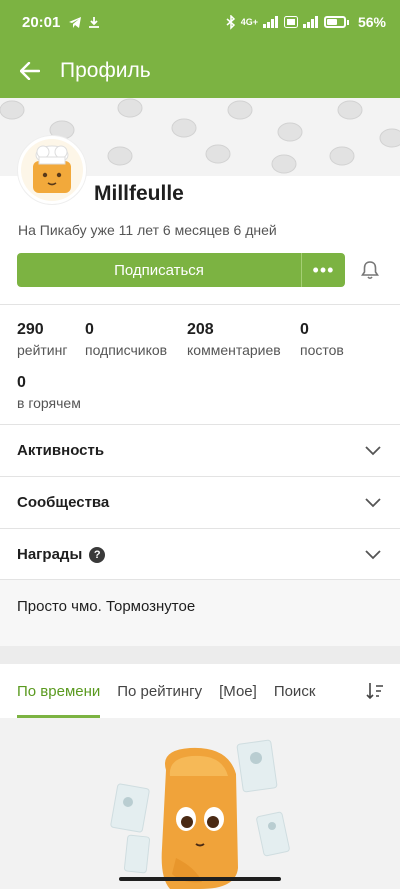  I want to click on sort-button, so click(375, 691).